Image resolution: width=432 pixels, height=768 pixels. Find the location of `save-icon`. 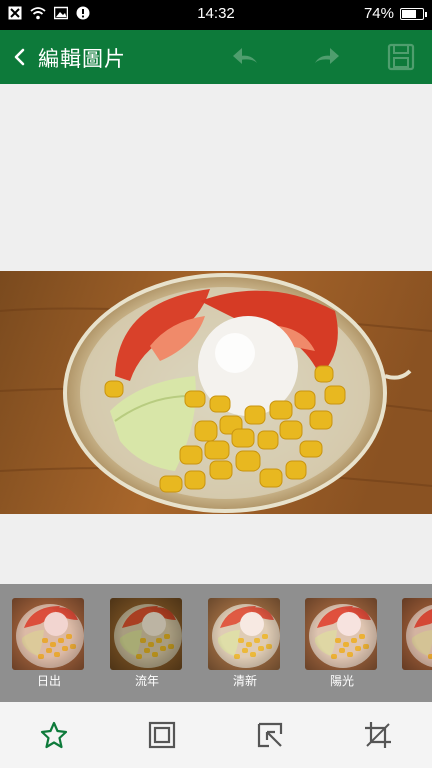

save-icon is located at coordinates (401, 57).